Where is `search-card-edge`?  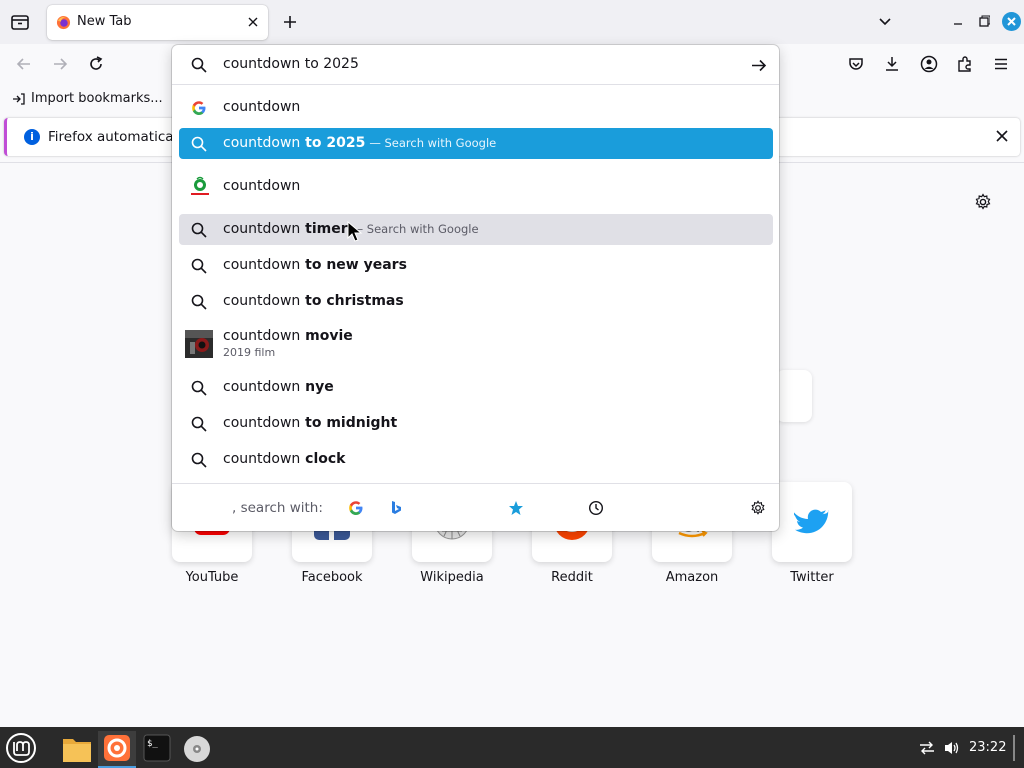
search-card-edge is located at coordinates (794, 396).